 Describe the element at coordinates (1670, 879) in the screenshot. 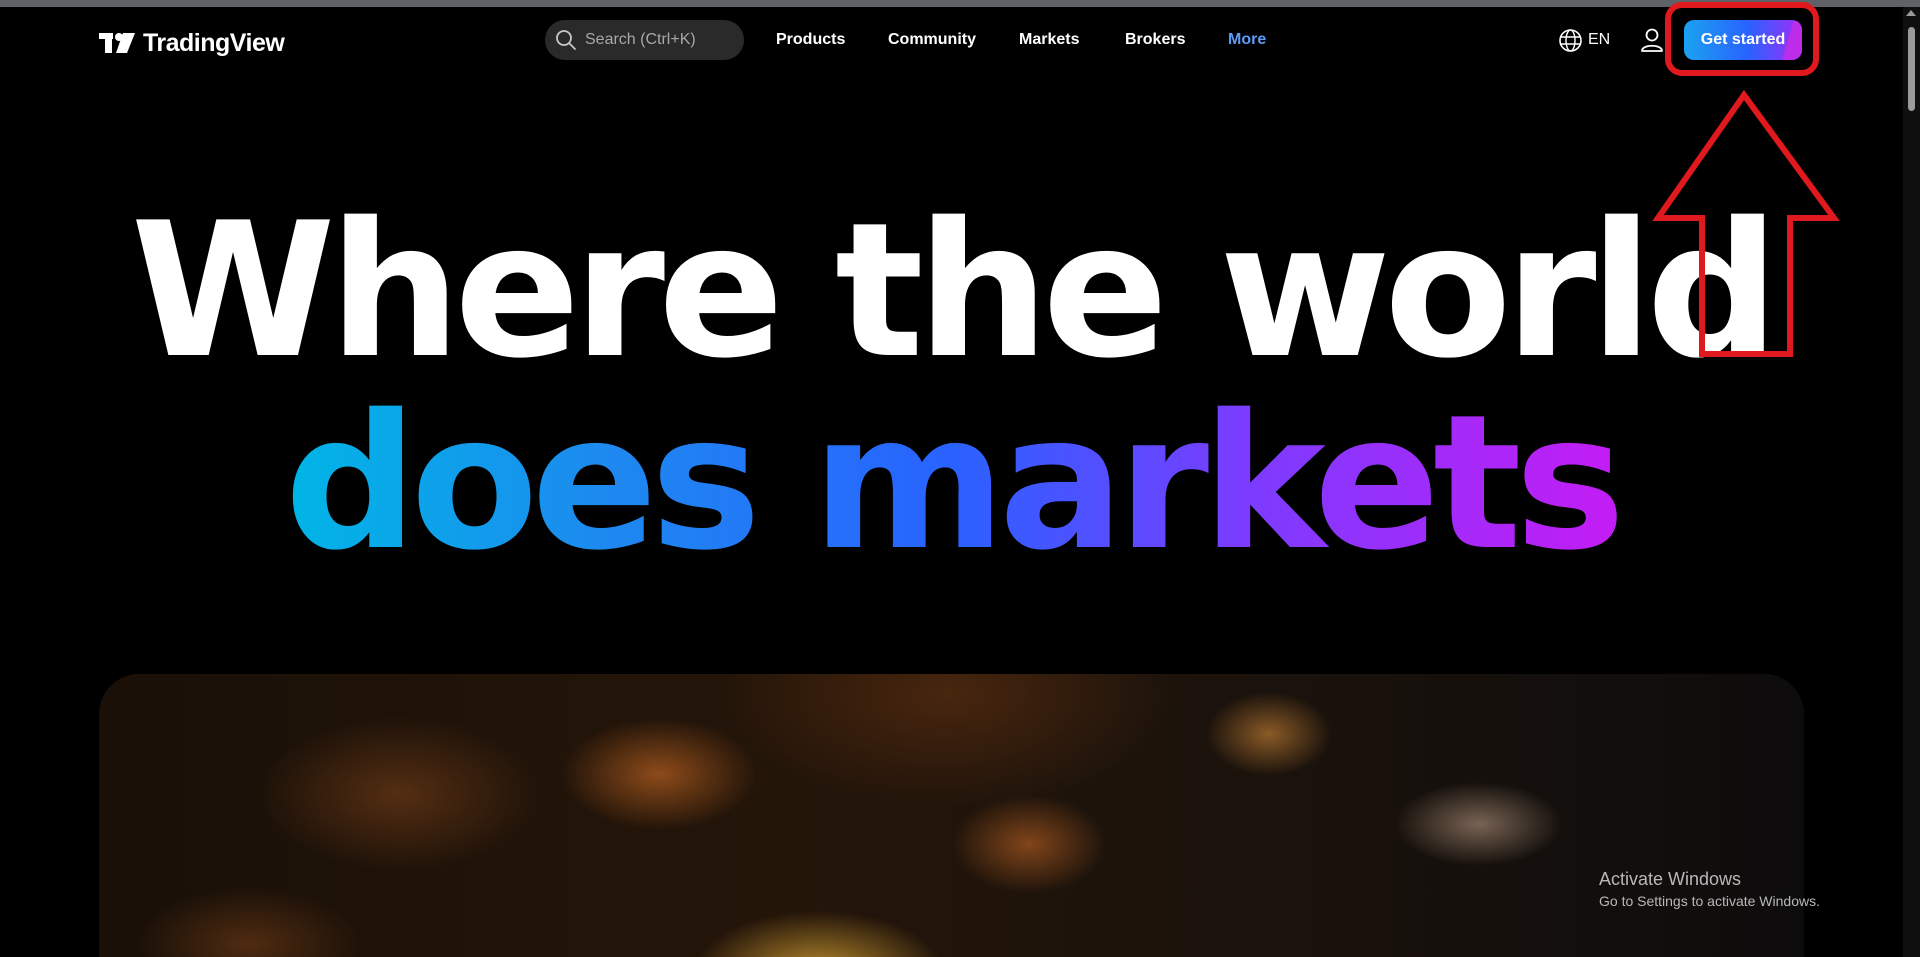

I see `watermark-title: Activate Windows` at that location.